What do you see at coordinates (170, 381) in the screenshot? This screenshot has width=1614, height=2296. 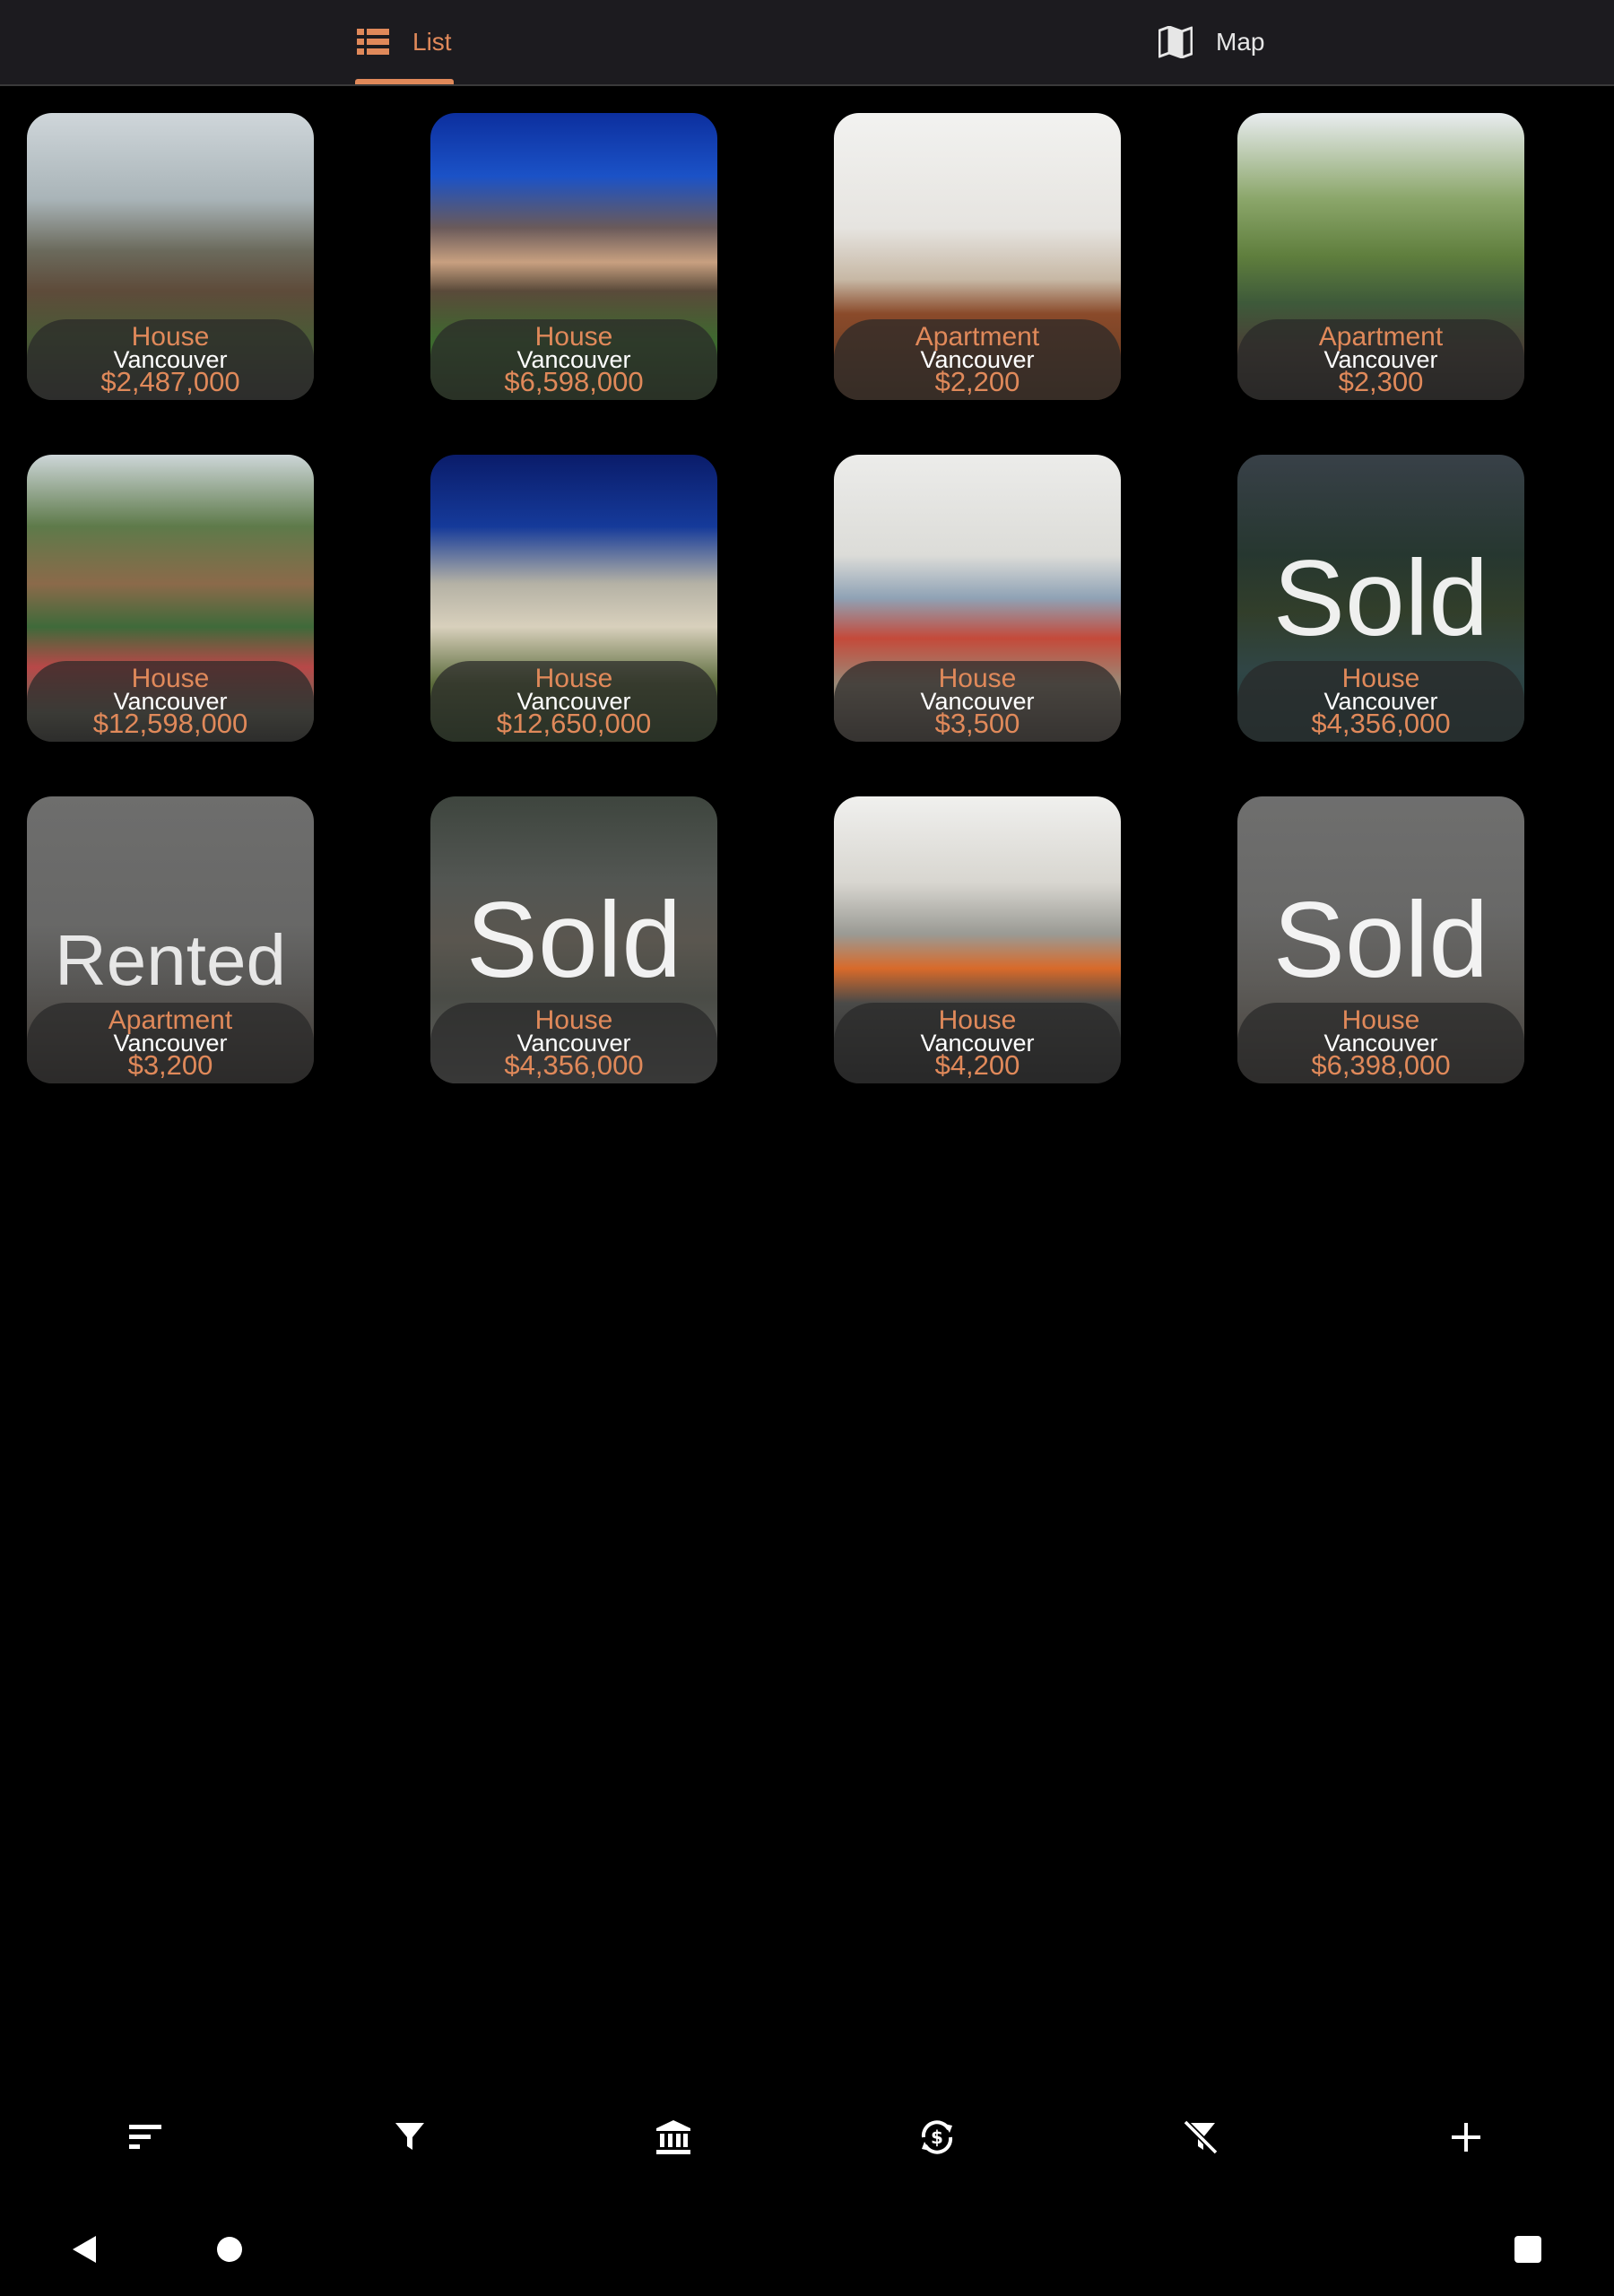 I see `listing-price: $2,487,000` at bounding box center [170, 381].